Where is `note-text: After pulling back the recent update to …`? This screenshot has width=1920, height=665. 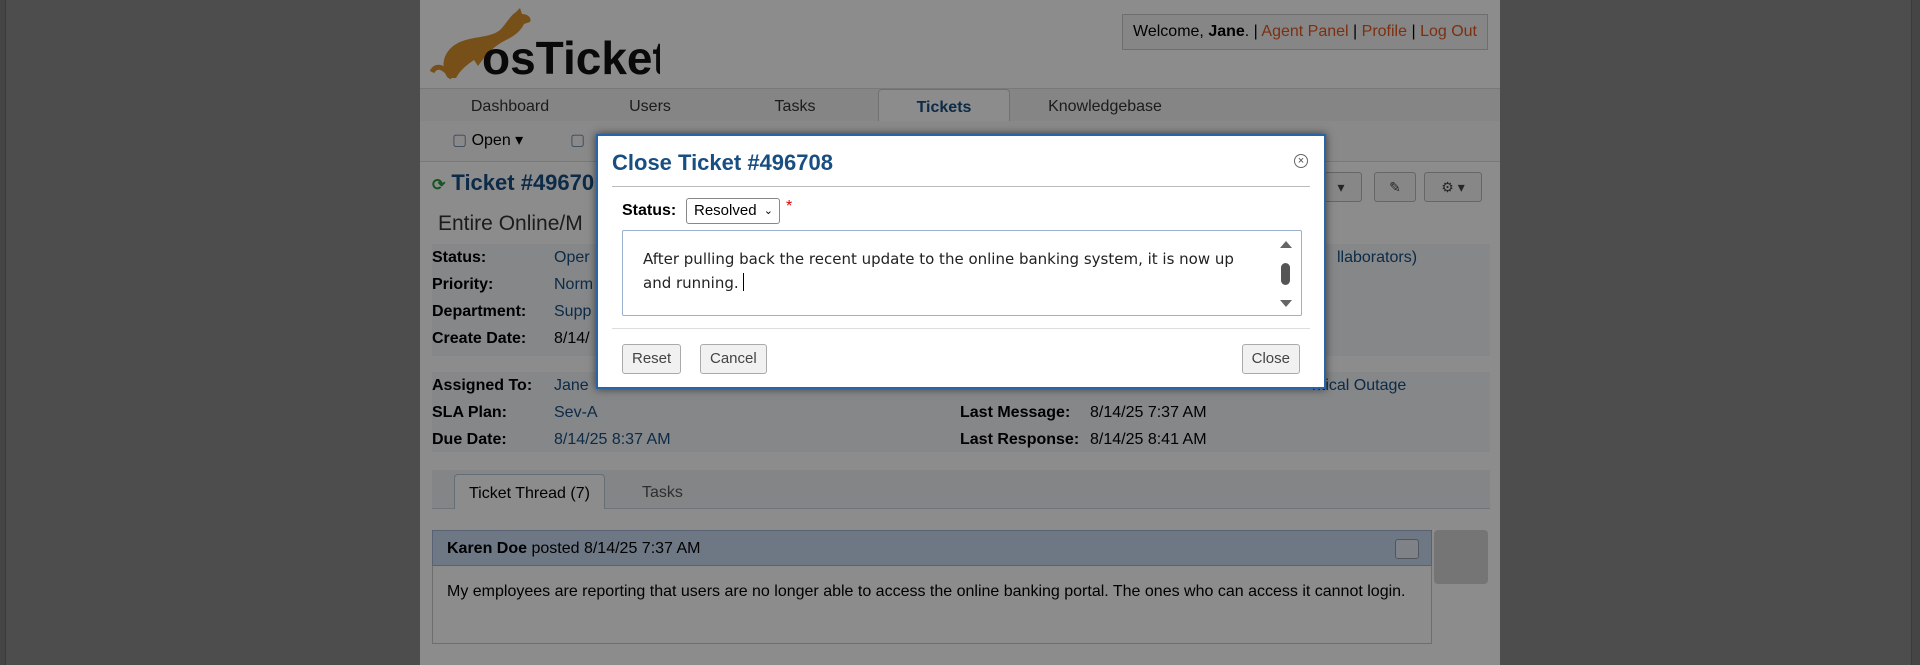
note-text: After pulling back the recent update to … is located at coordinates (938, 271).